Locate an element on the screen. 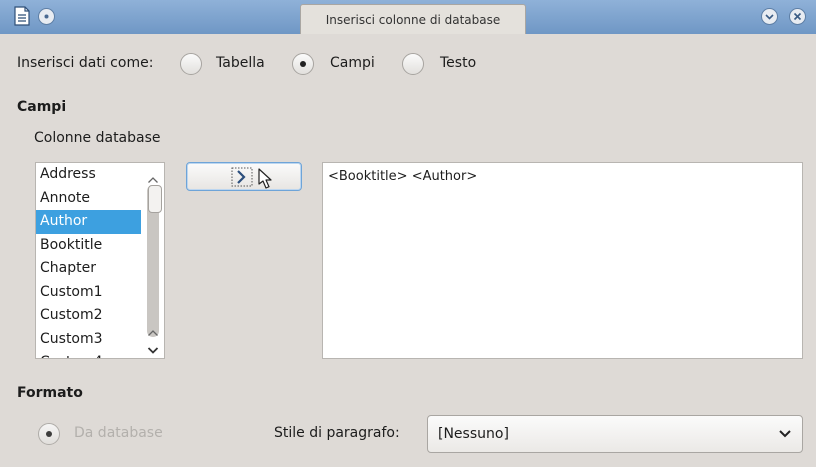 This screenshot has width=816, height=467. close-icon is located at coordinates (797, 16).